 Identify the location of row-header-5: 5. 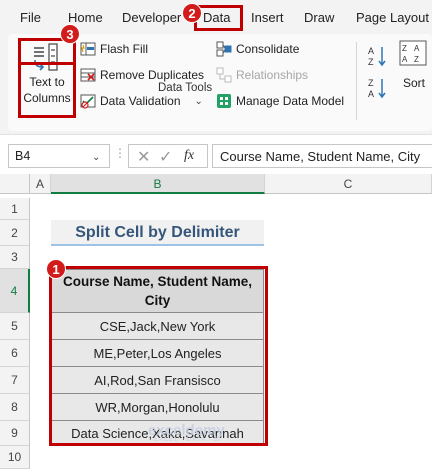
(15, 326).